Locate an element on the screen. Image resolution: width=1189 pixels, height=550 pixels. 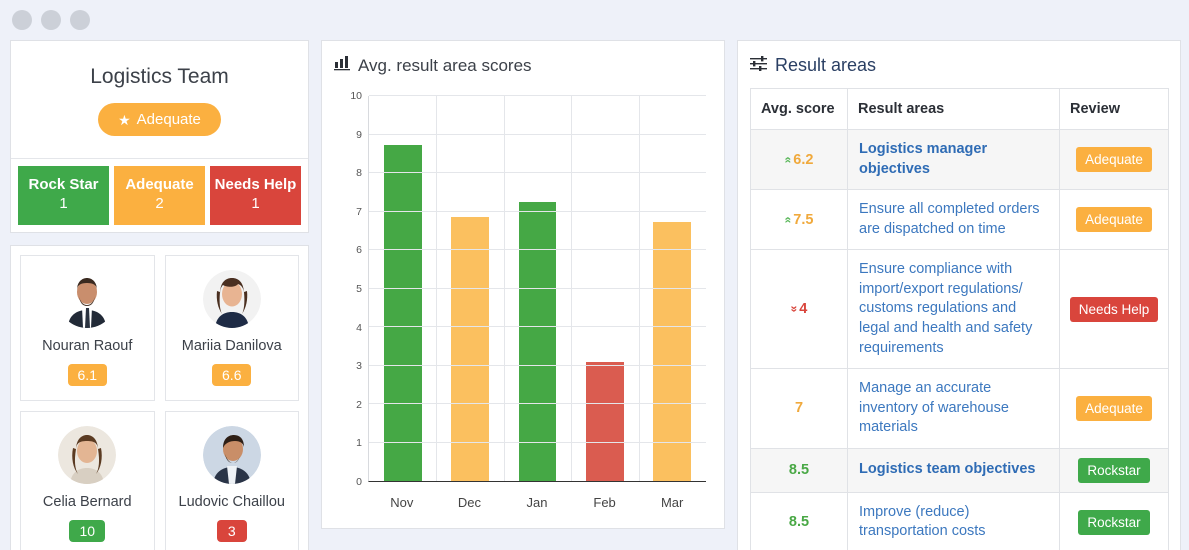
chart-y-tick: 6 is located at coordinates (359, 250).